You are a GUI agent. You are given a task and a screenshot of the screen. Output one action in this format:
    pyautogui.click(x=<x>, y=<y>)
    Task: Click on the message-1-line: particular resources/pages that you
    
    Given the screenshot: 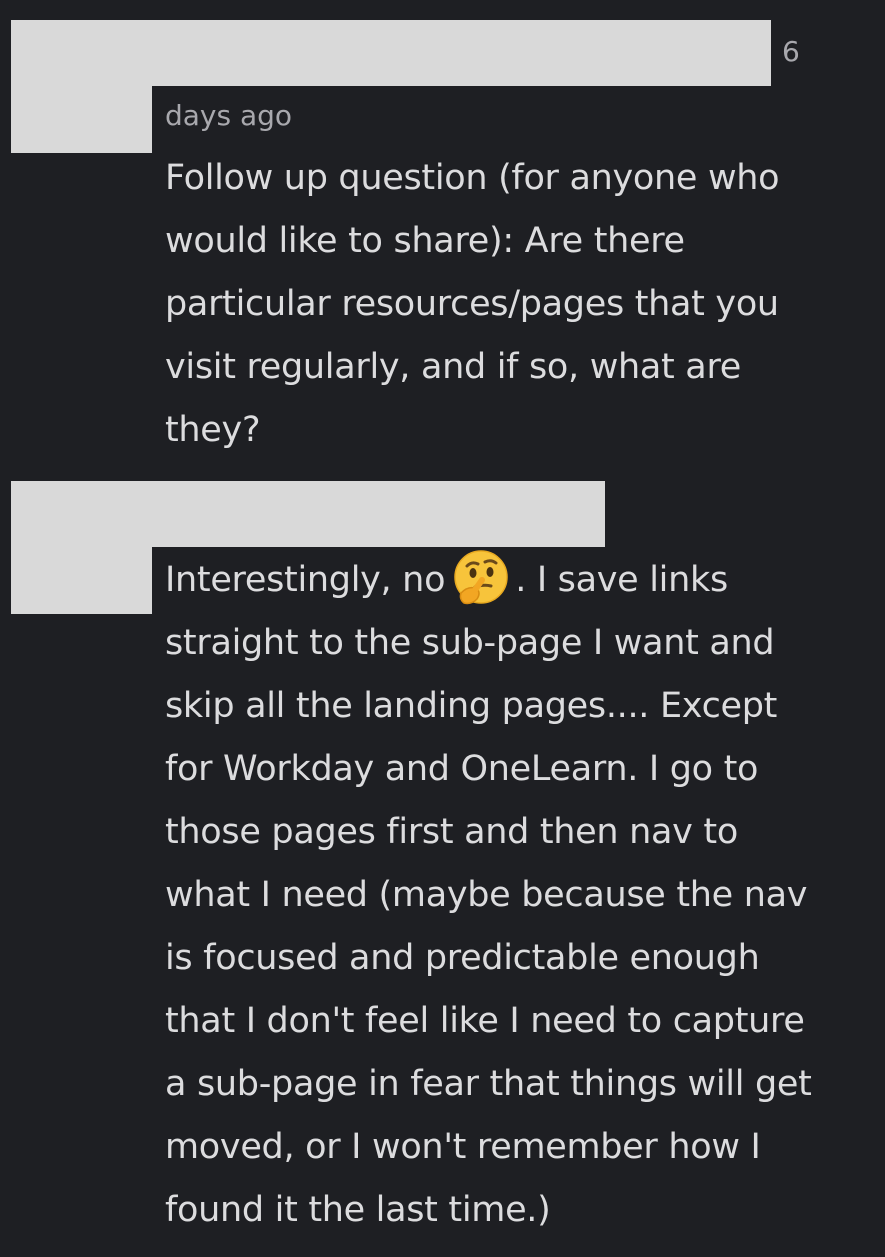 What is the action you would take?
    pyautogui.click(x=472, y=304)
    